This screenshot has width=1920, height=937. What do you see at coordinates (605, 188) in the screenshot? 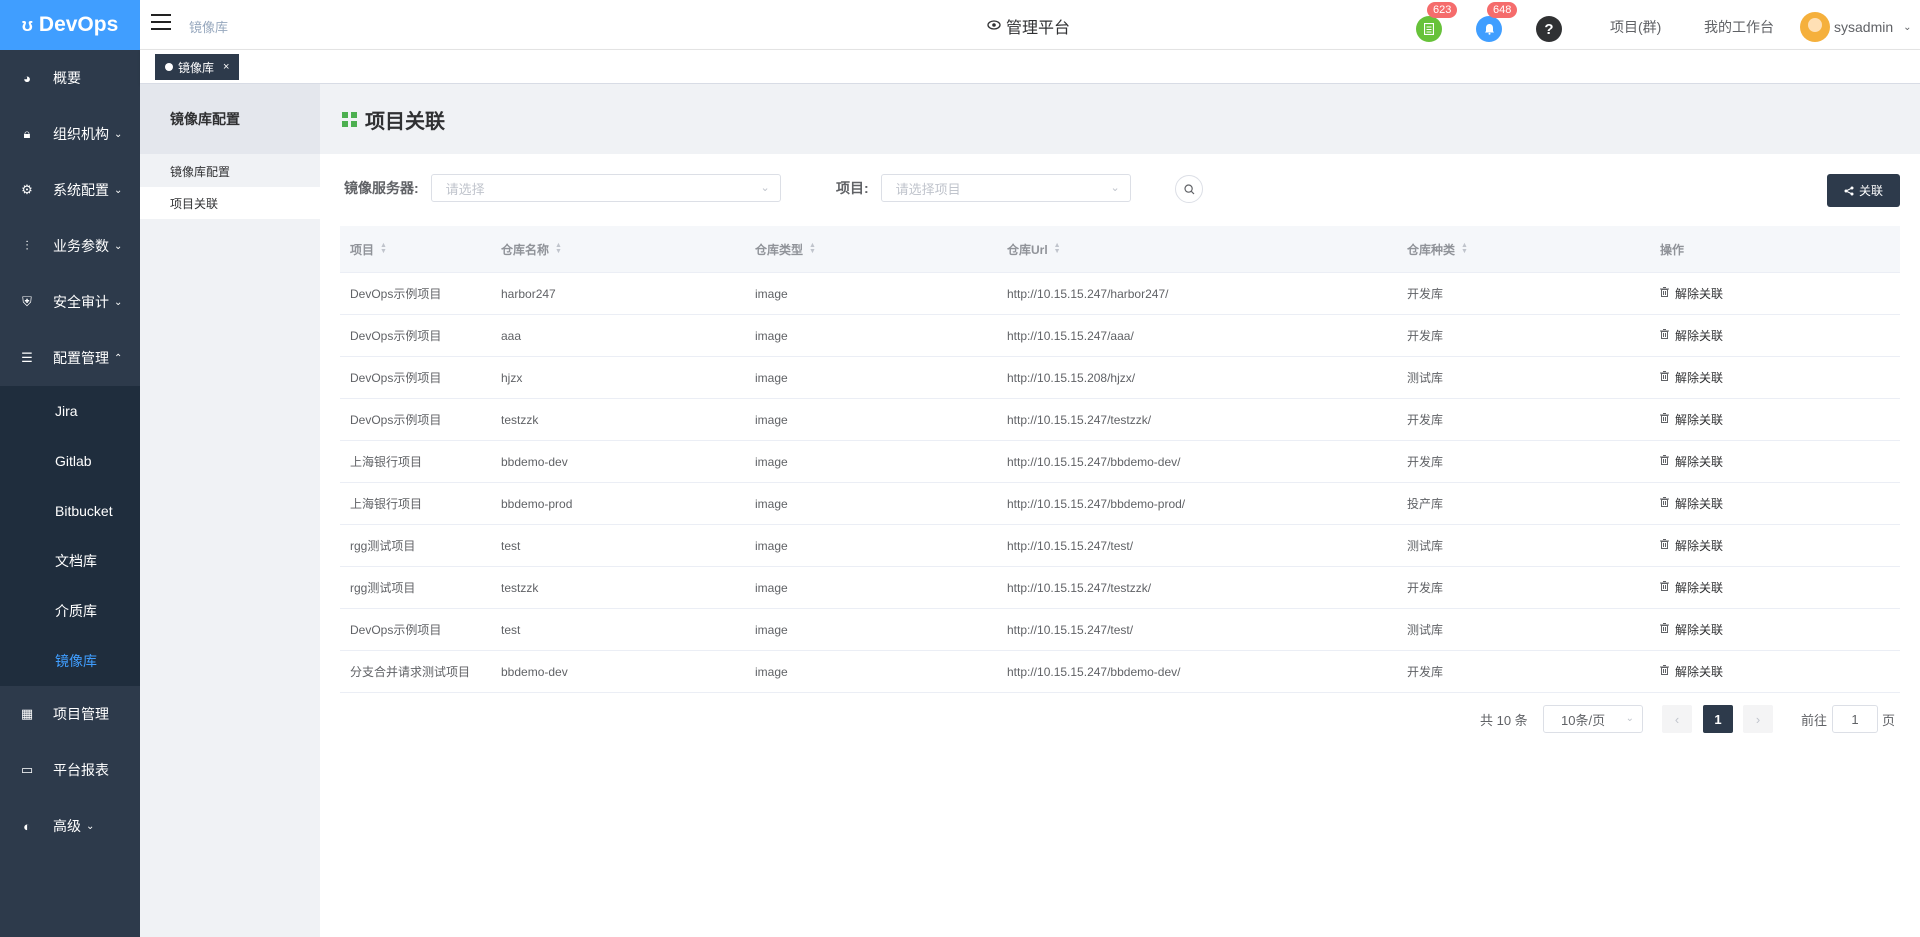
I see `server-select: 请选择 ⌄` at bounding box center [605, 188].